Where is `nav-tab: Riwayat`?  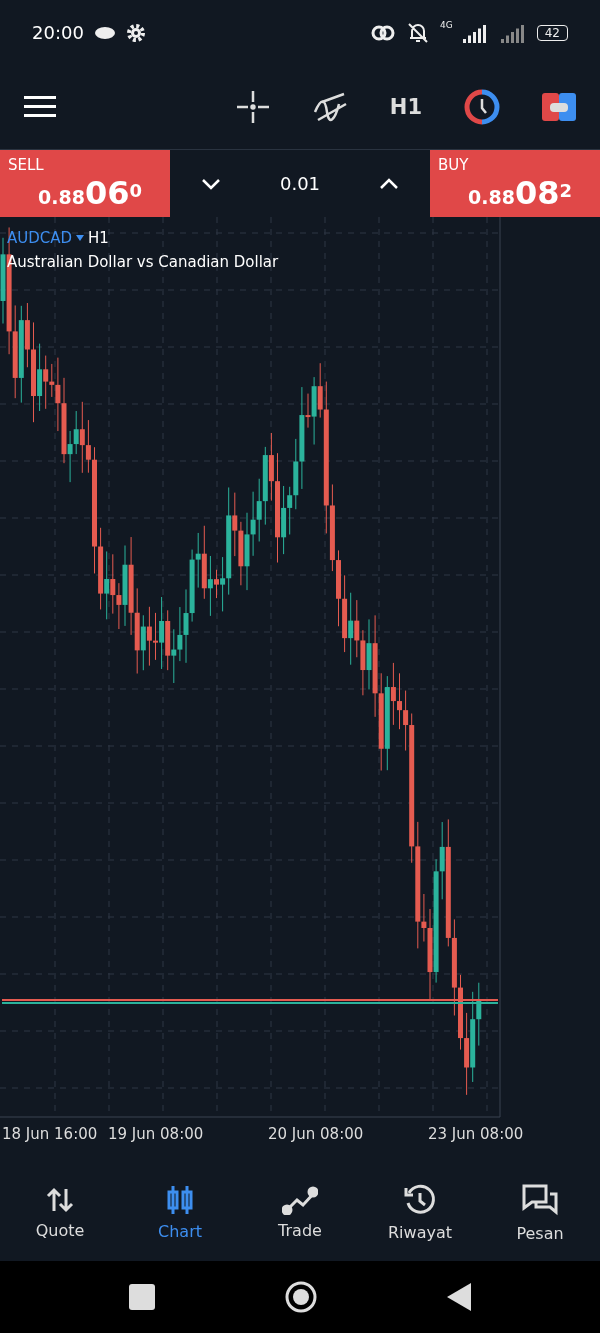 nav-tab: Riwayat is located at coordinates (420, 1212).